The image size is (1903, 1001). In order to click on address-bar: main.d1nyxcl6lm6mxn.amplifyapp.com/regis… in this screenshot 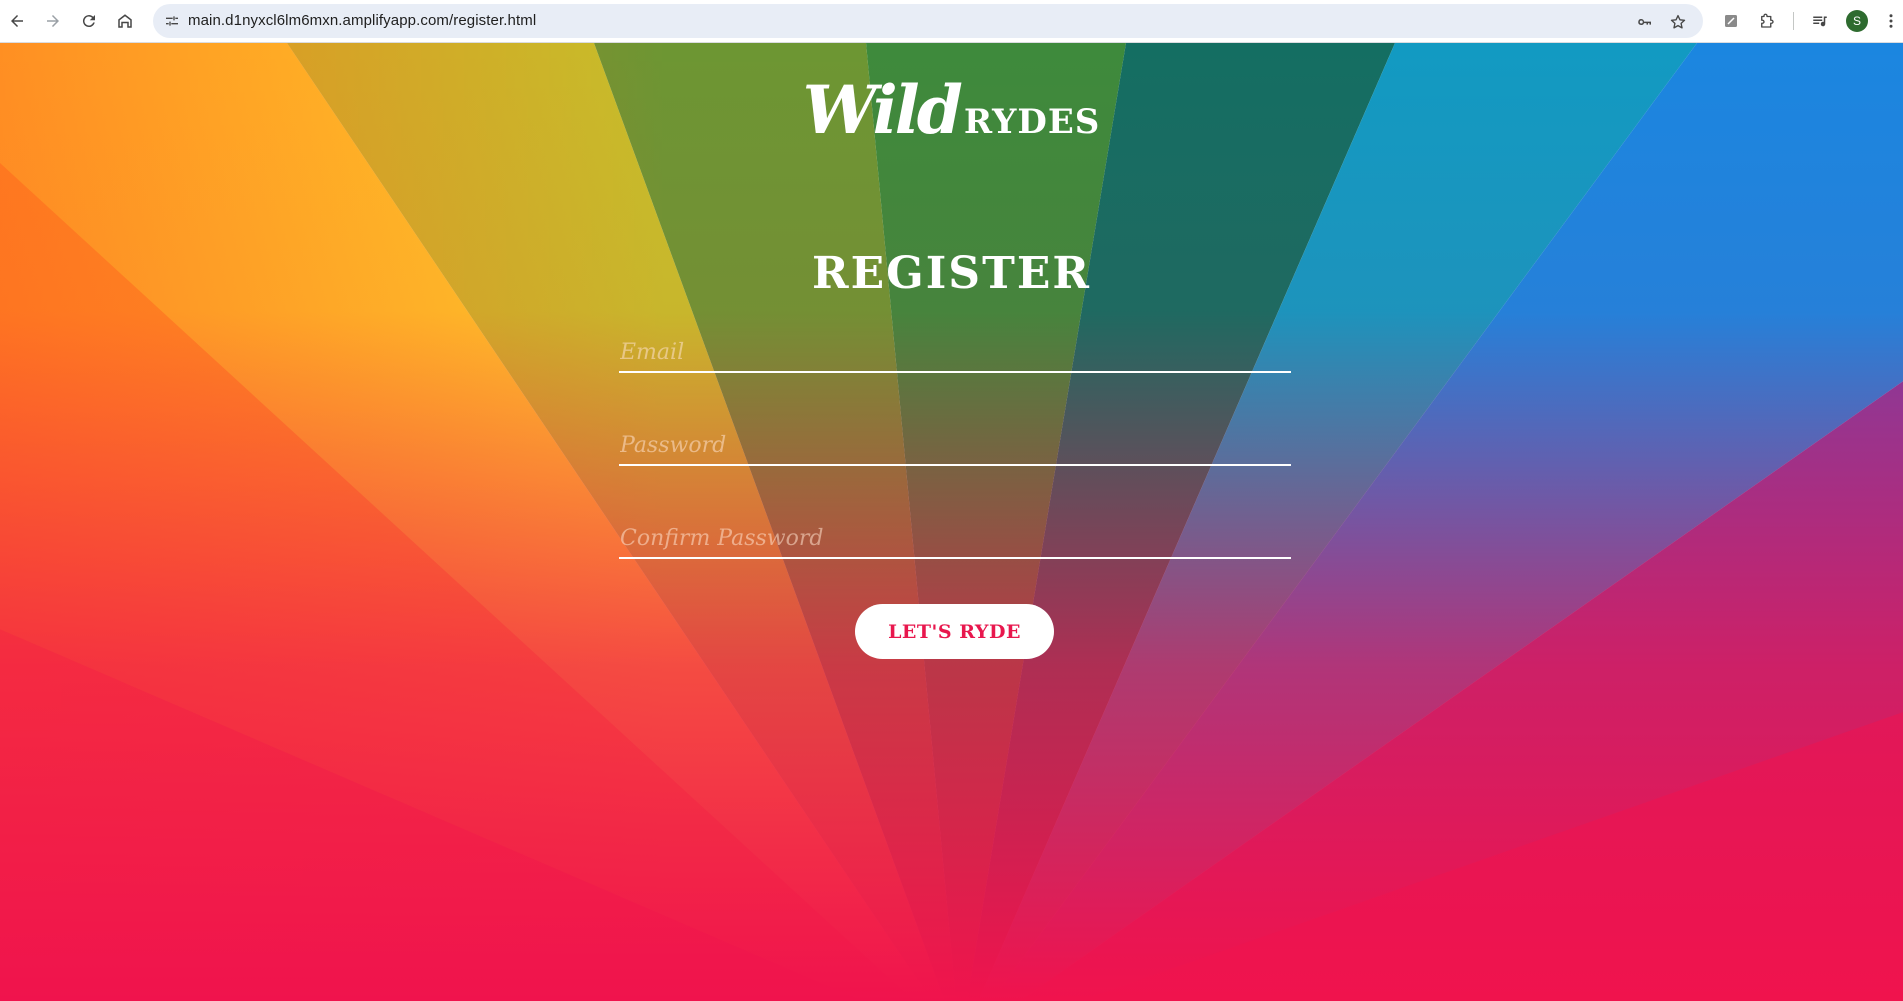, I will do `click(928, 21)`.